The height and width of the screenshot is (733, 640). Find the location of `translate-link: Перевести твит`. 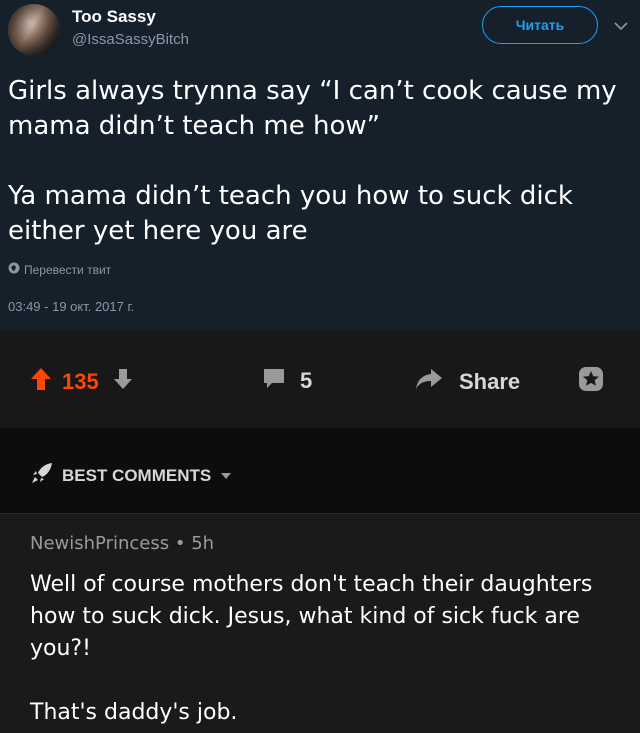

translate-link: Перевести твит is located at coordinates (59, 269).